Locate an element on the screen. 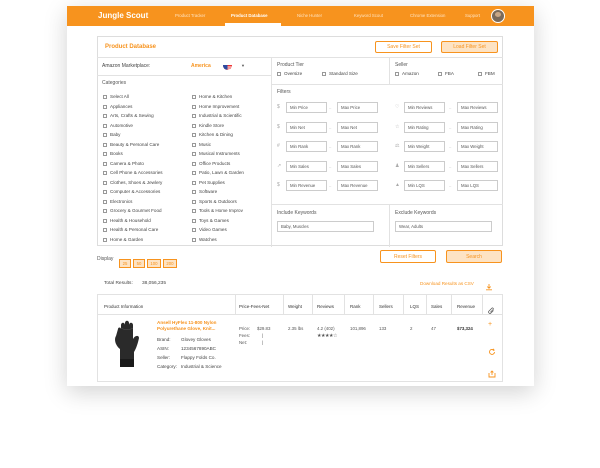 The height and width of the screenshot is (468, 600). filter-input: Max Sales is located at coordinates (357, 166).